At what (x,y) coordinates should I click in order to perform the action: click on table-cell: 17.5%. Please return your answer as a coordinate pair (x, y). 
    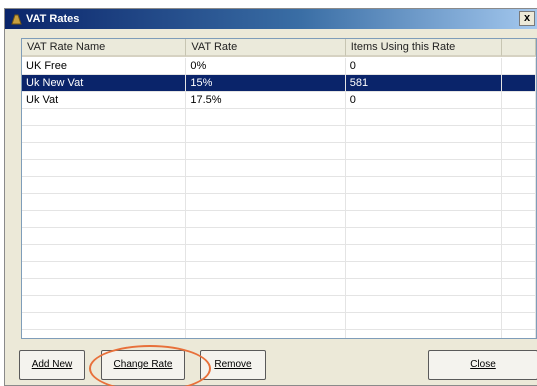
    Looking at the image, I should click on (266, 100).